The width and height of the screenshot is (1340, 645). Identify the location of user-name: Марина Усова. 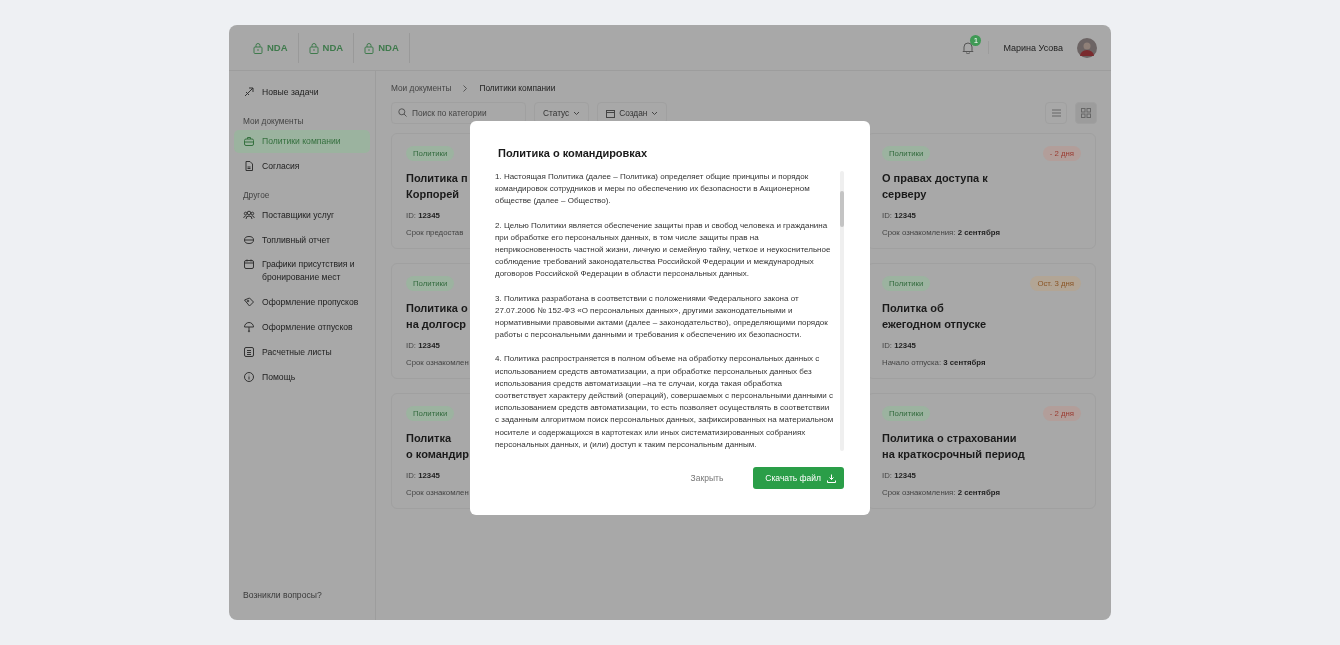
(1033, 47).